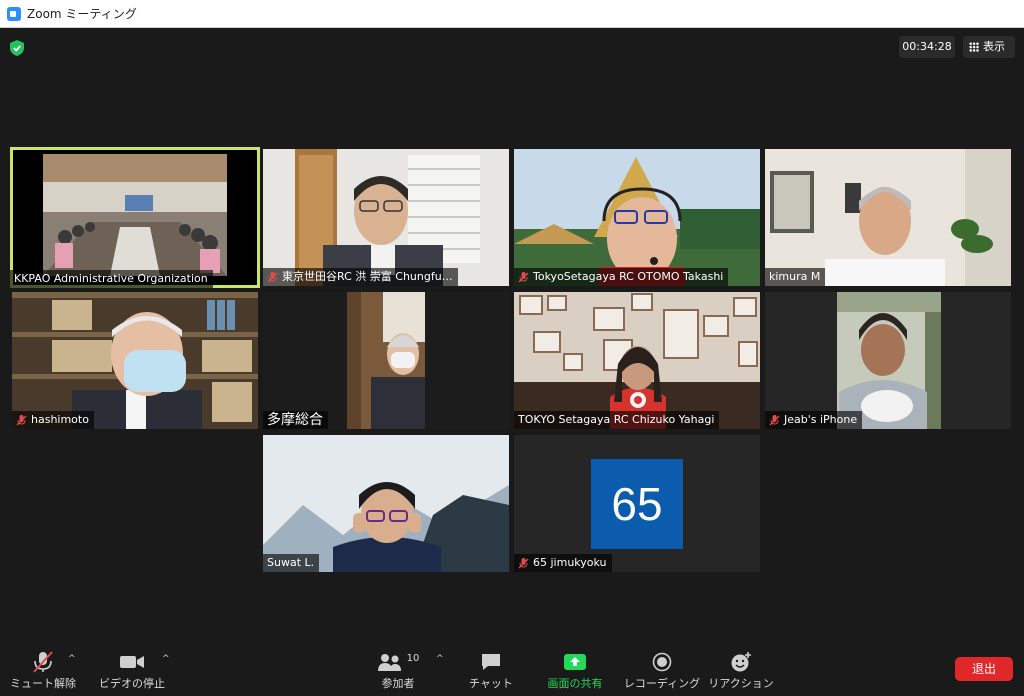  I want to click on participant-name-label: Jeab's iPhone, so click(814, 420).